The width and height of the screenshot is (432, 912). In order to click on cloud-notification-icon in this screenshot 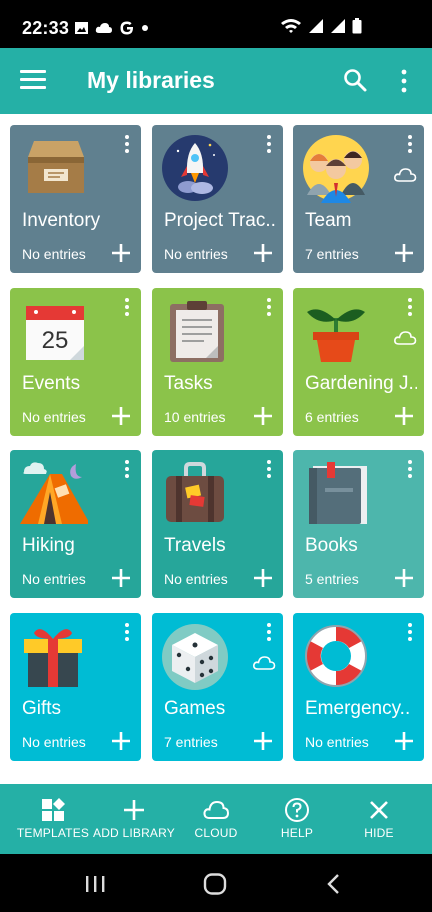, I will do `click(103, 28)`.